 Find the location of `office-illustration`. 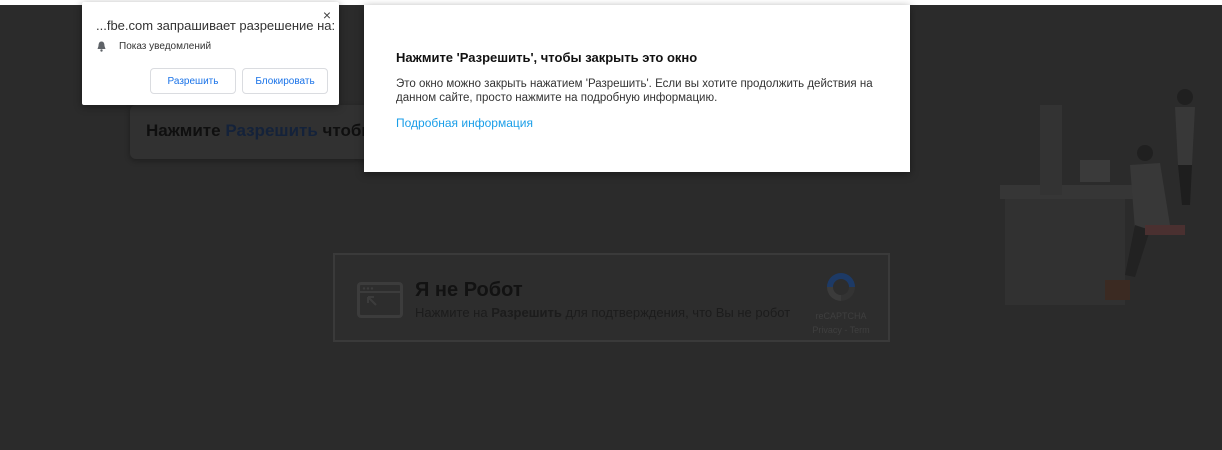

office-illustration is located at coordinates (1111, 205).